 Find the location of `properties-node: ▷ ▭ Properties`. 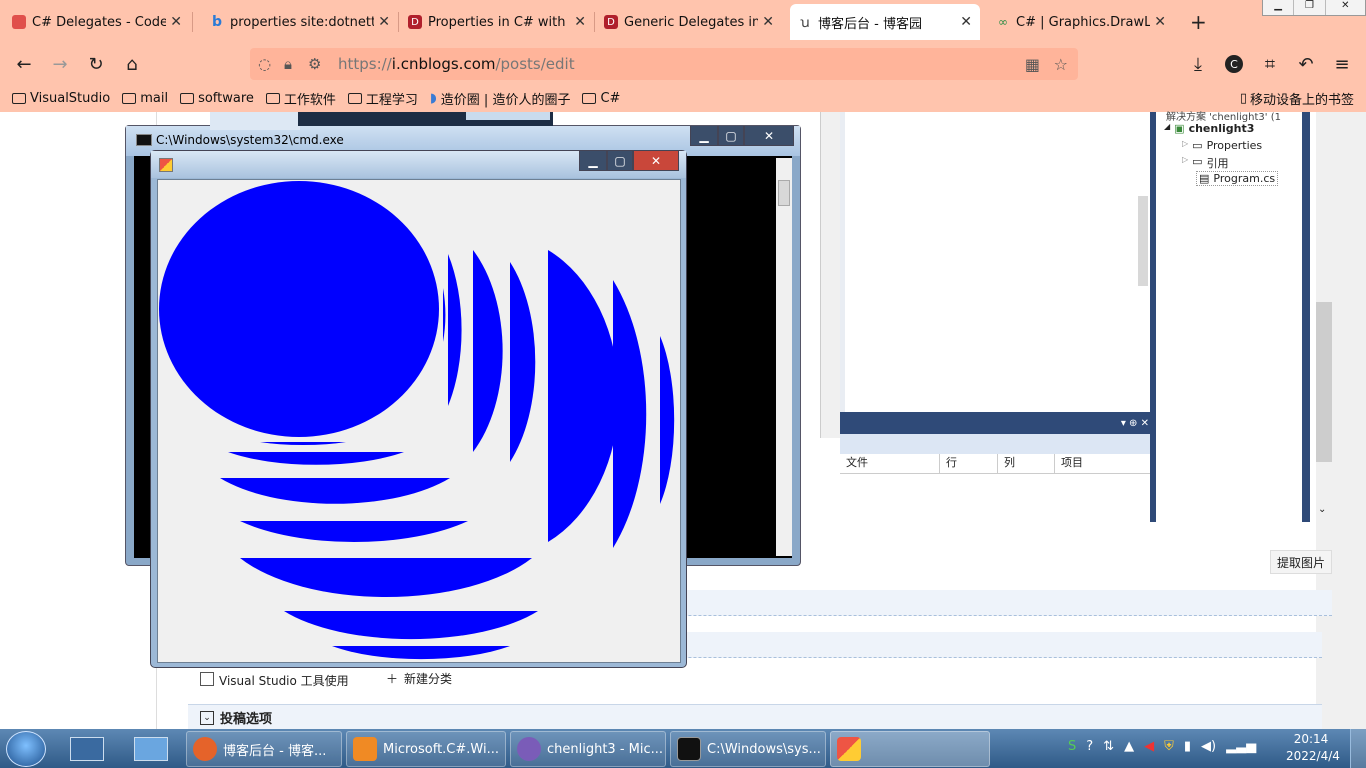

properties-node: ▷ ▭ Properties is located at coordinates (1222, 145).